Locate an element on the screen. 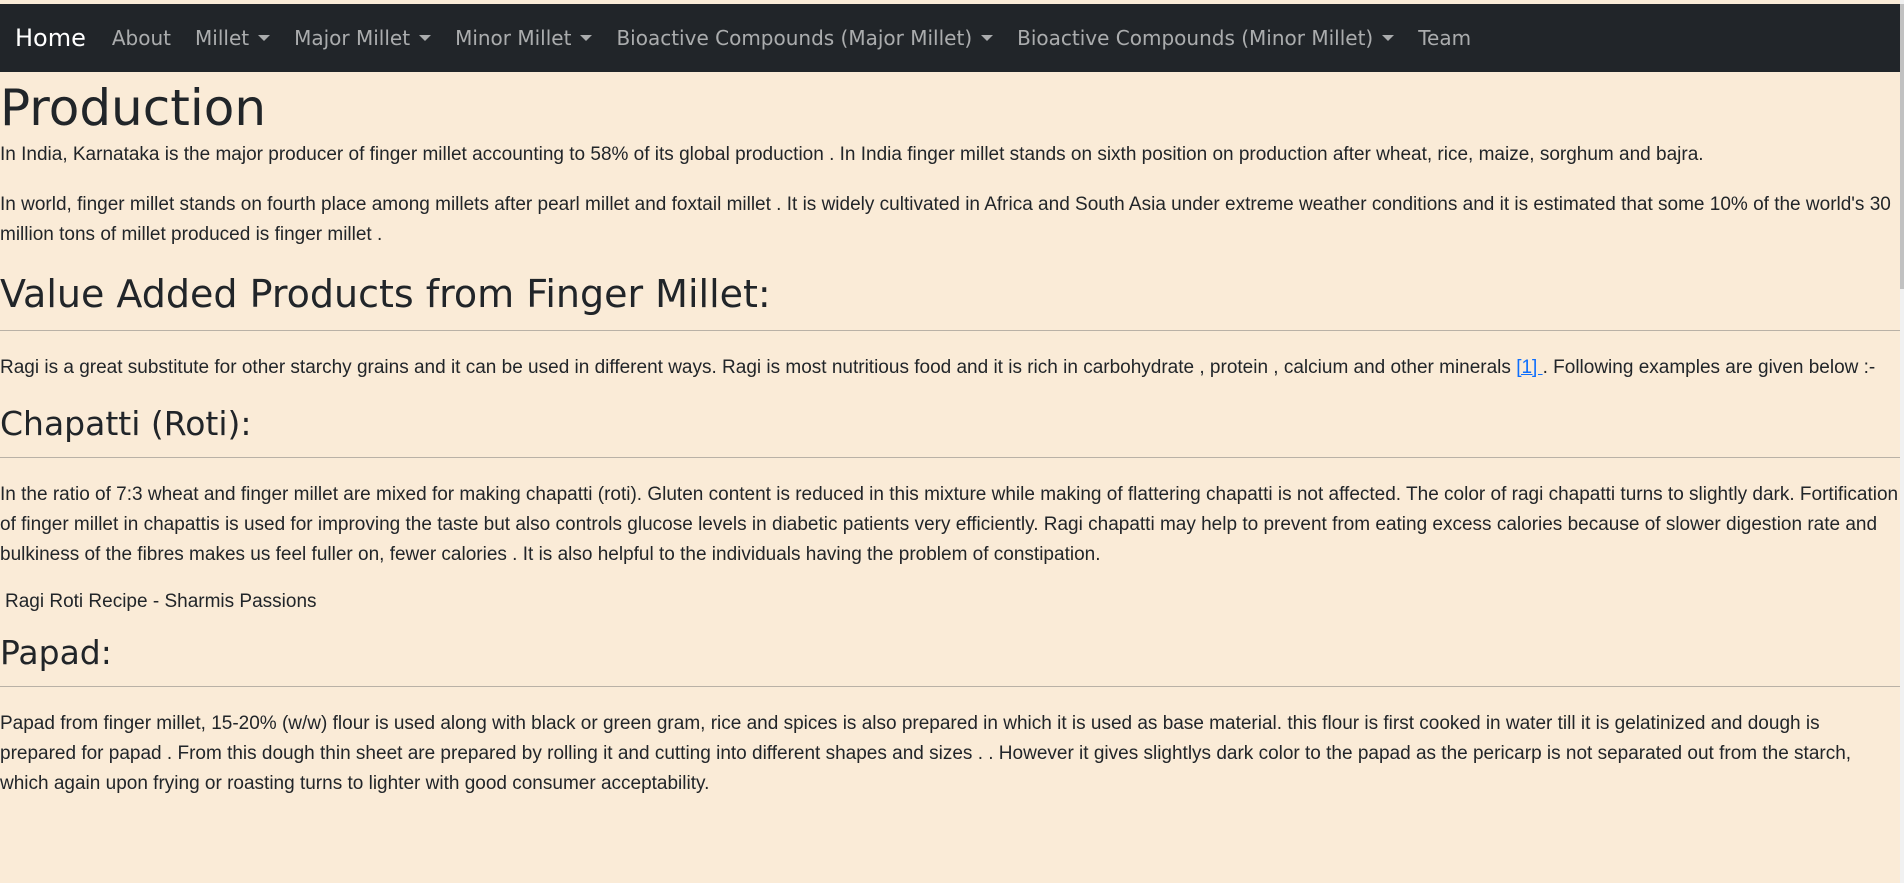  nav-item-bioactive-minor: Bioactive Compounds (Minor Millet) is located at coordinates (1205, 38).